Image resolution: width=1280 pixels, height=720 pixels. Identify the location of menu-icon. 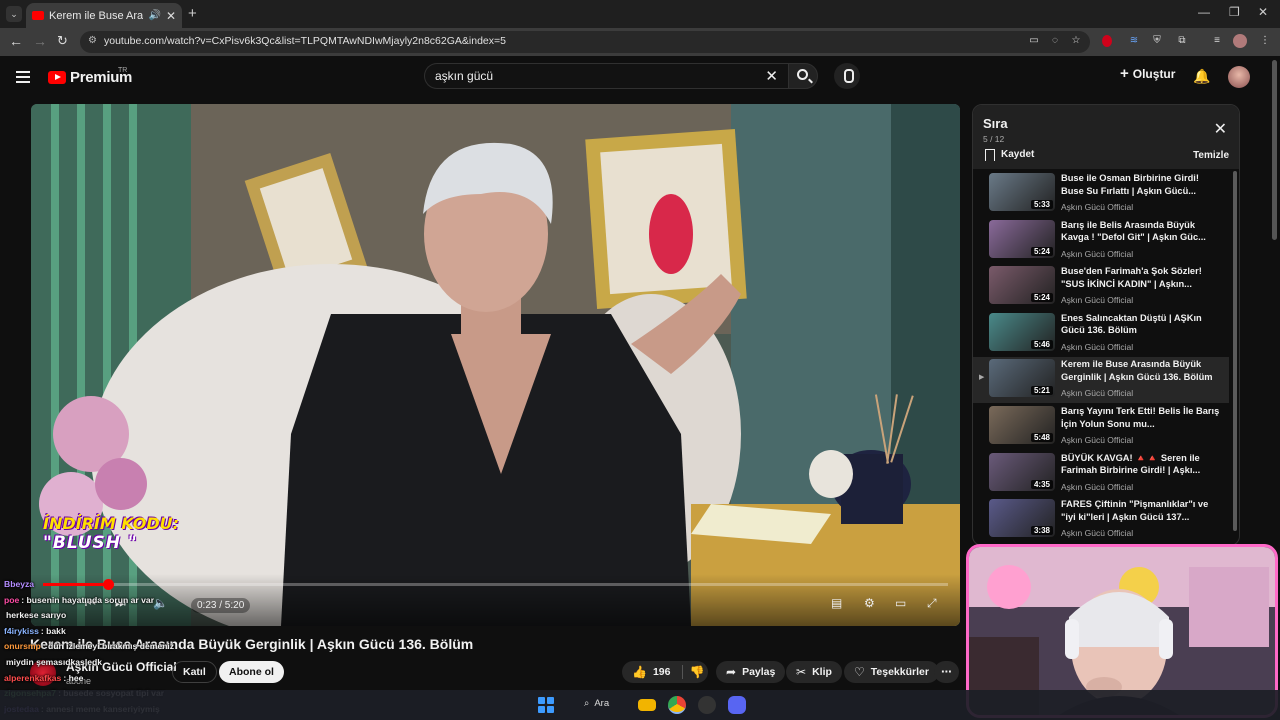
(23, 78).